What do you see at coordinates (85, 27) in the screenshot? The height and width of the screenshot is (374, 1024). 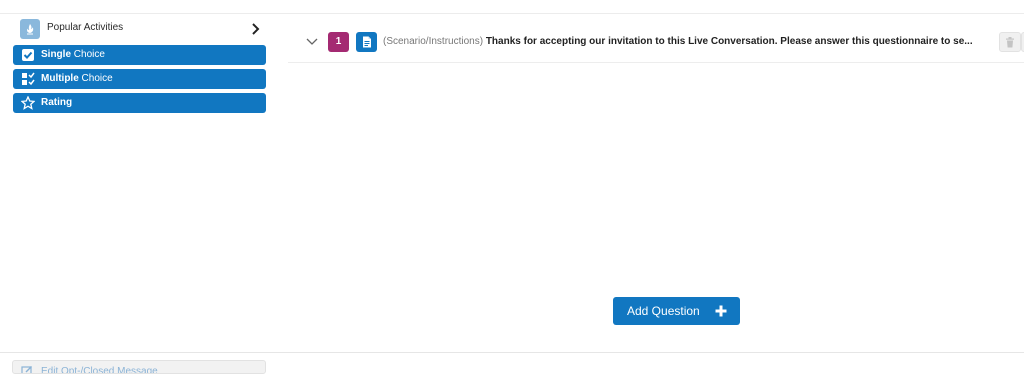 I see `popular-activities-title: Popular Activities` at bounding box center [85, 27].